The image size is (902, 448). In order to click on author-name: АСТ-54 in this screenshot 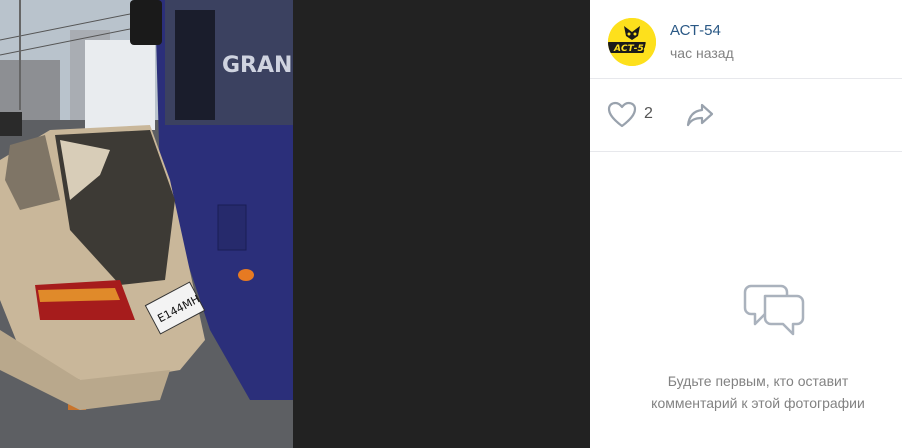, I will do `click(695, 30)`.